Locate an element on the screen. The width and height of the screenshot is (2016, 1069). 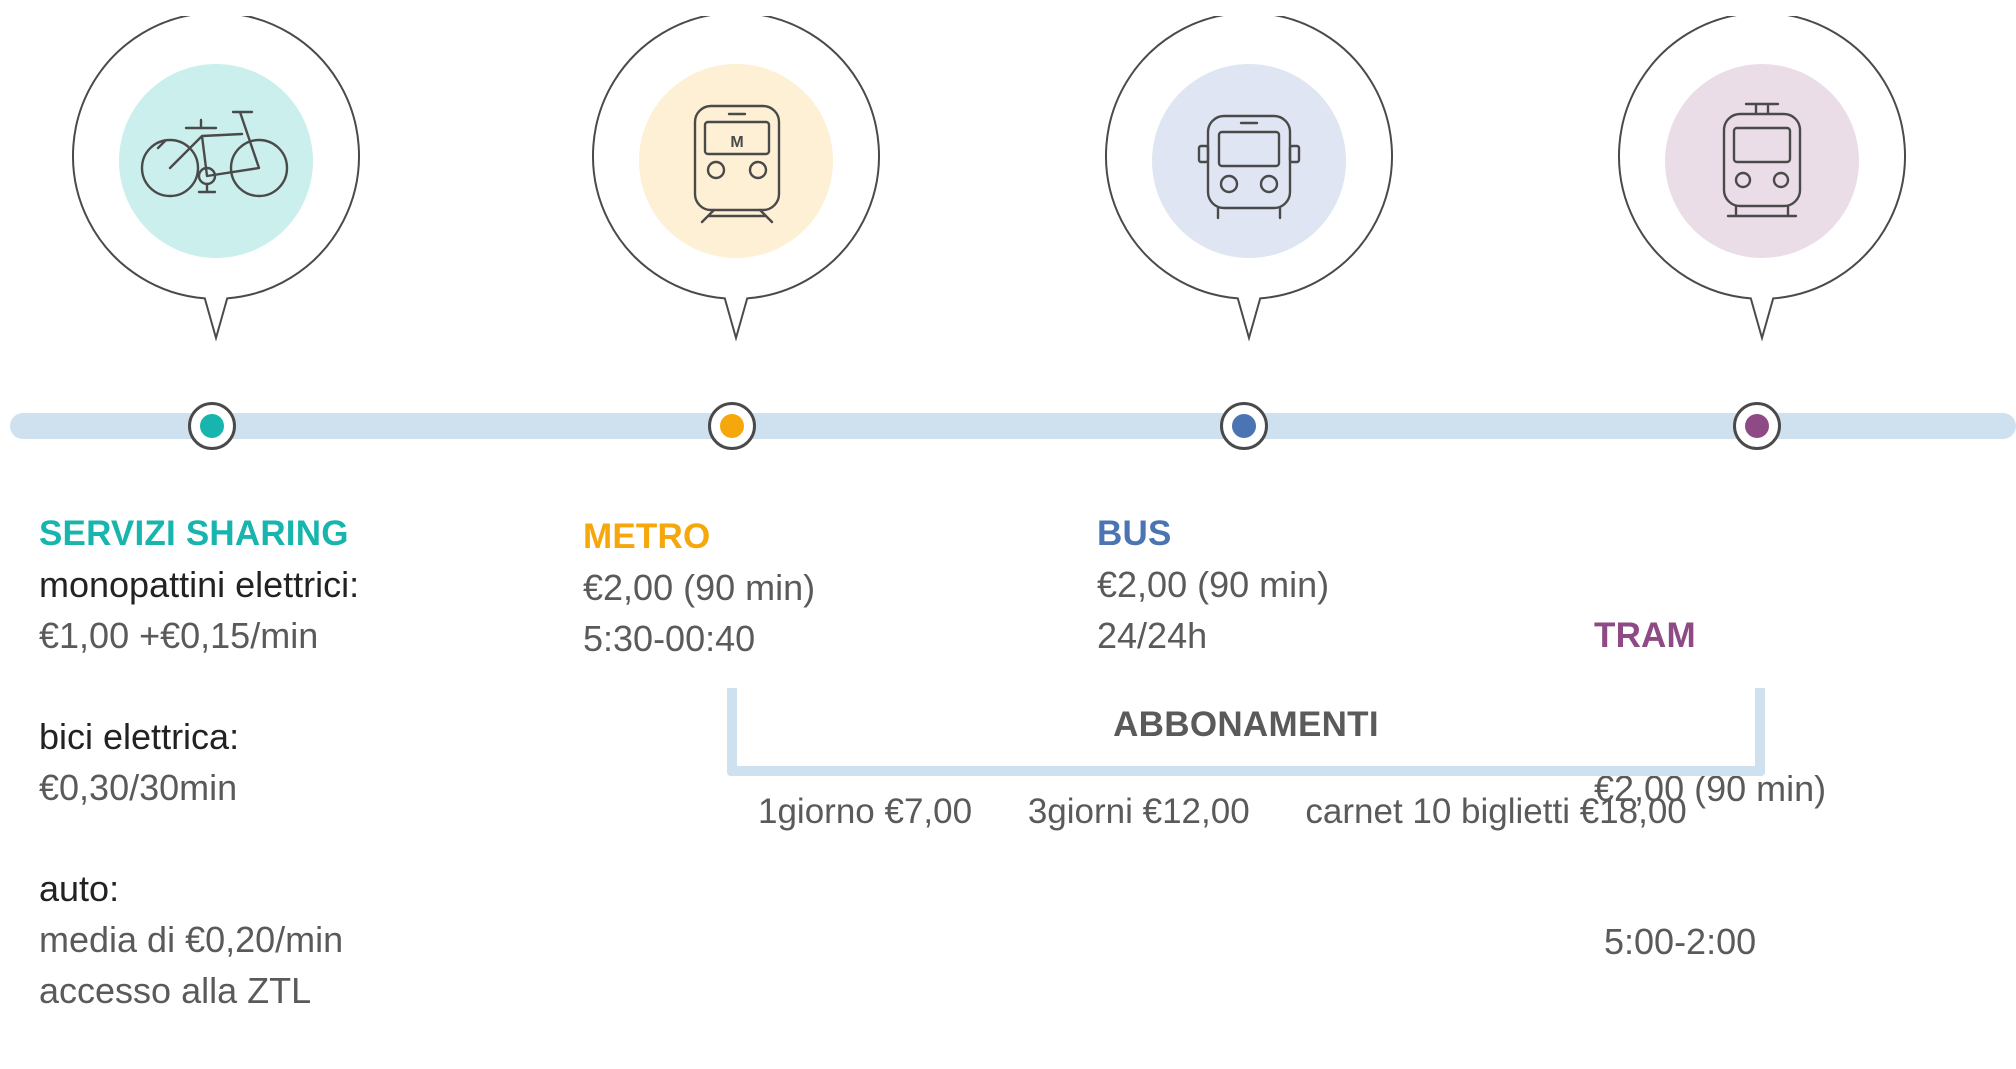
metro-heading: METRO is located at coordinates (647, 536).